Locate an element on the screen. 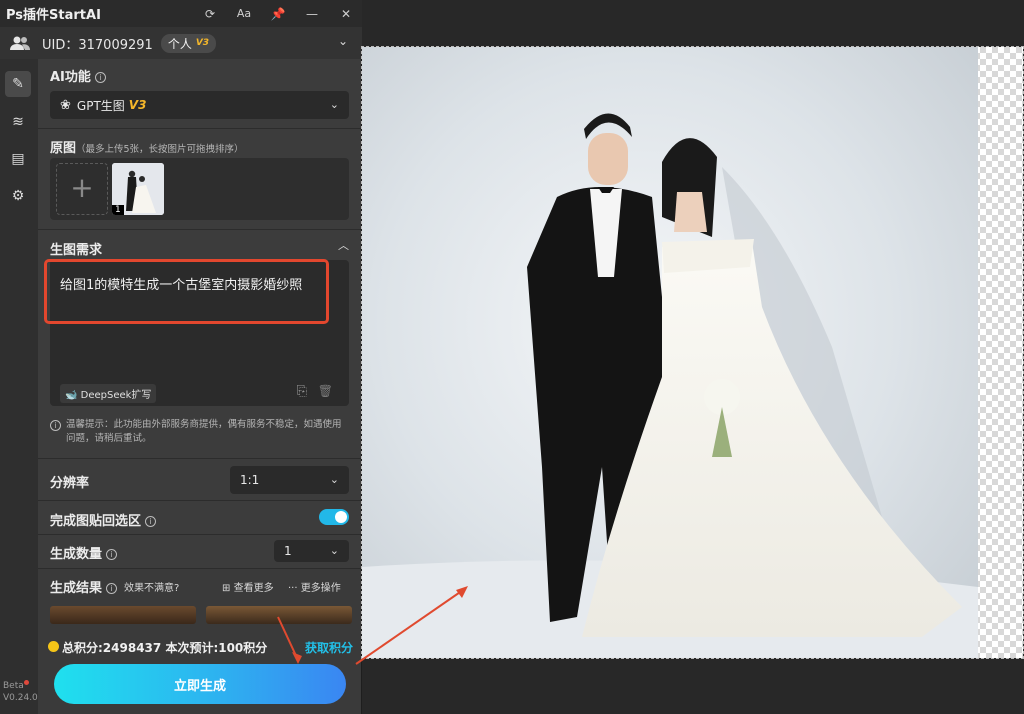 This screenshot has width=1024, height=714. side-rail: ✎ ≋ ▤ ⚙ is located at coordinates (19, 386).